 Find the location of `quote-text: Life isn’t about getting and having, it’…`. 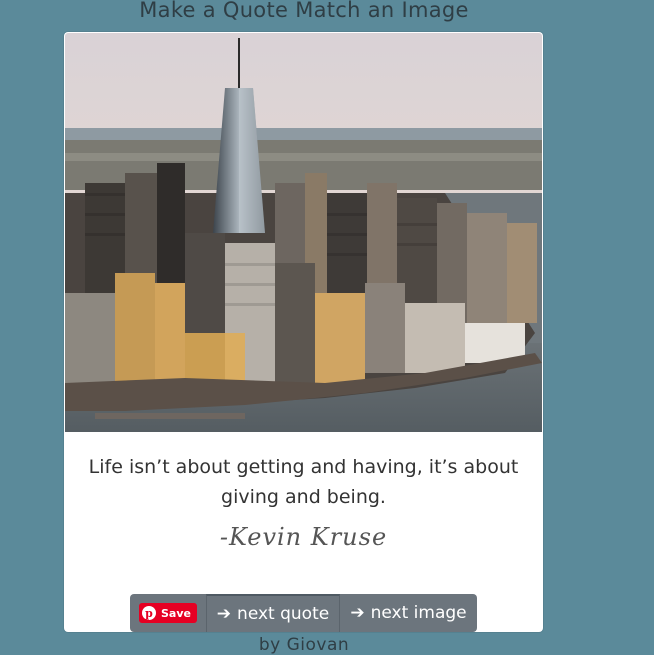

quote-text: Life isn’t about getting and having, it’… is located at coordinates (303, 482).